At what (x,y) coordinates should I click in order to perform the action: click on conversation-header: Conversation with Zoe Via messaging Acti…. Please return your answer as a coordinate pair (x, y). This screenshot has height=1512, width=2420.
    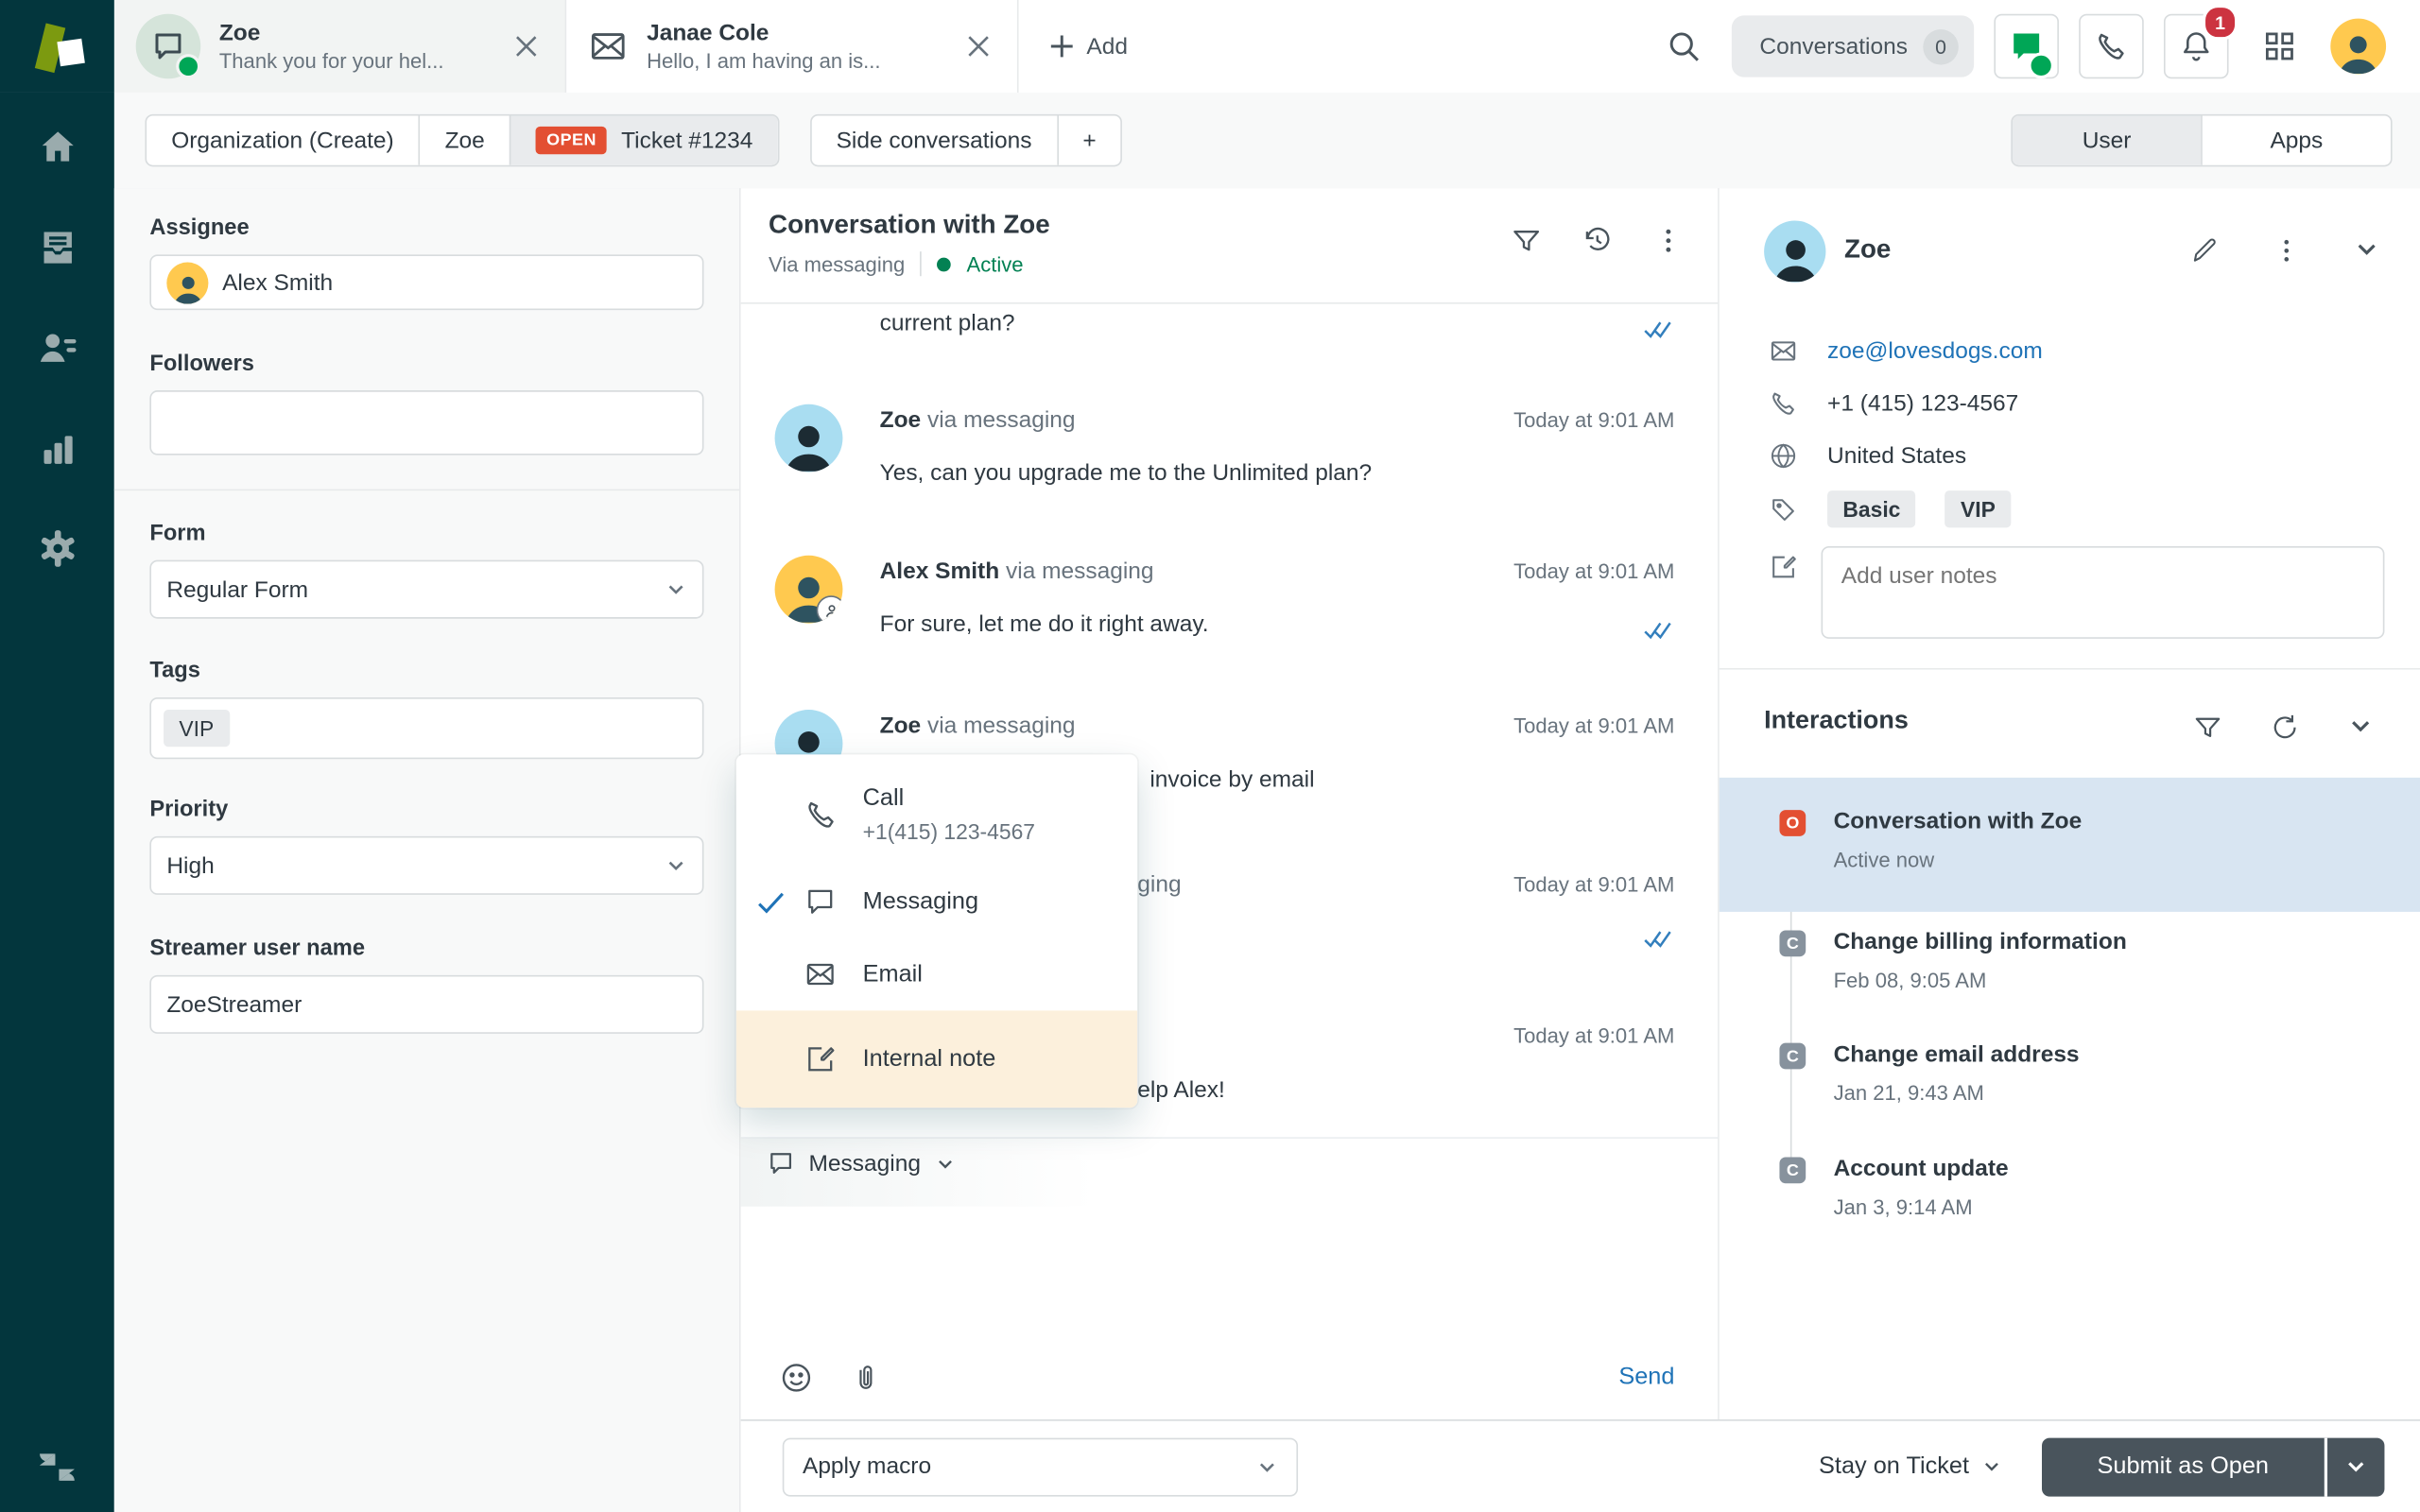
    Looking at the image, I should click on (1229, 246).